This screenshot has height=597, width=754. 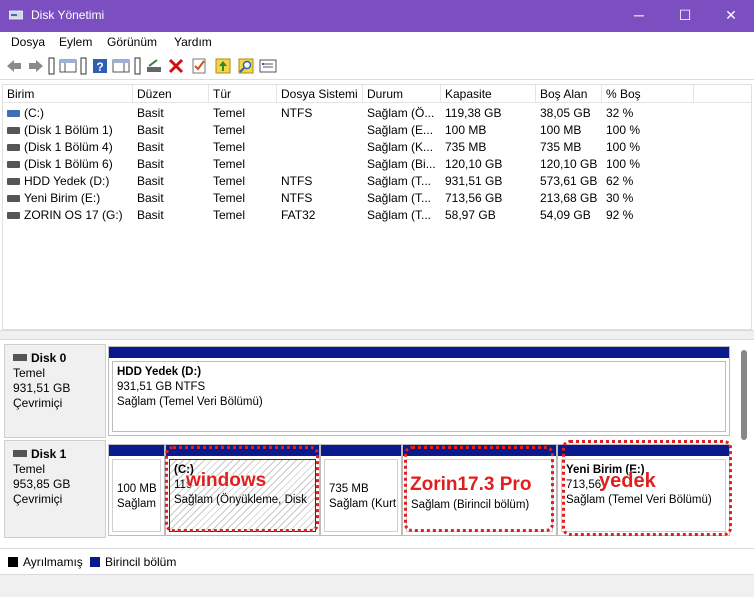 What do you see at coordinates (20, 453) in the screenshot?
I see `disk-icon` at bounding box center [20, 453].